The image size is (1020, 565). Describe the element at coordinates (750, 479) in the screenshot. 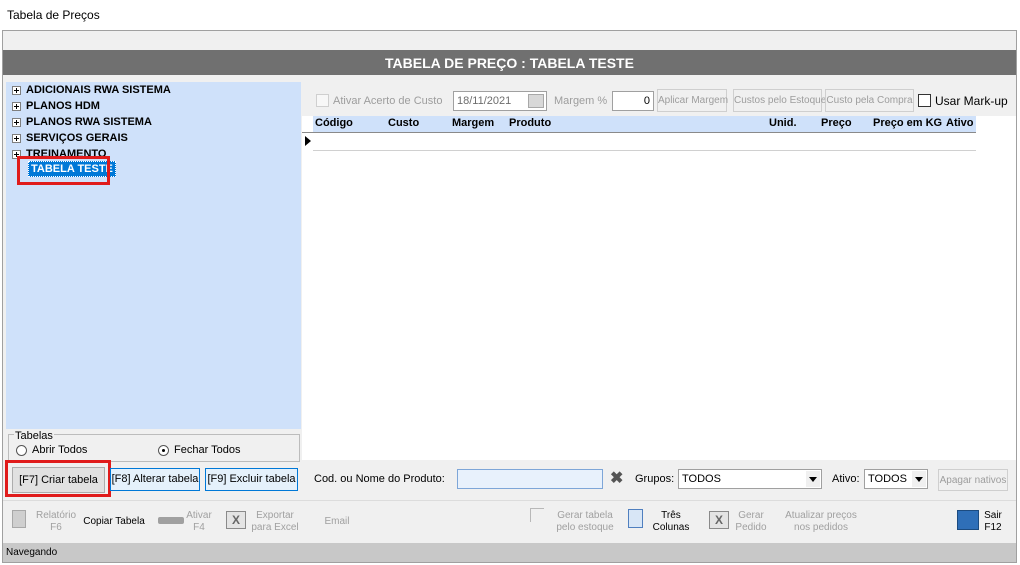

I see `grupos-select: TODOS` at that location.